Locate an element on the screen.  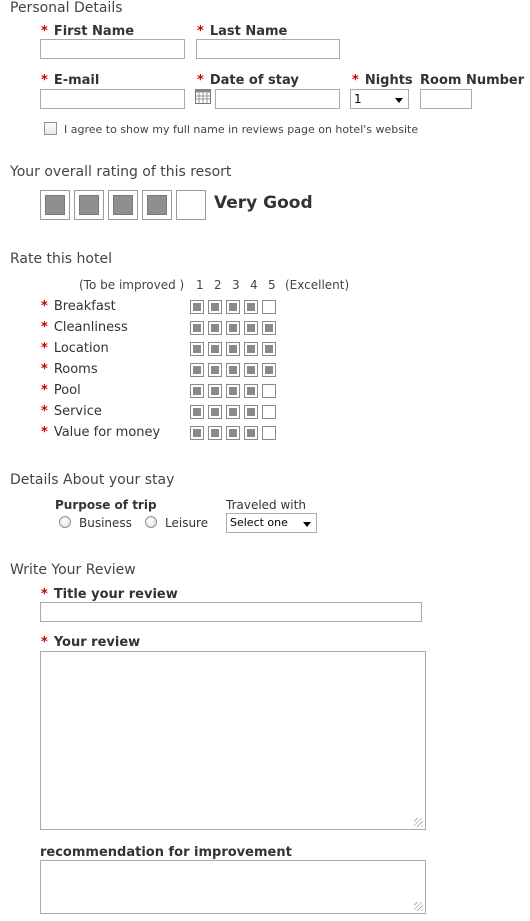
leisure-label: Leisure is located at coordinates (187, 523).